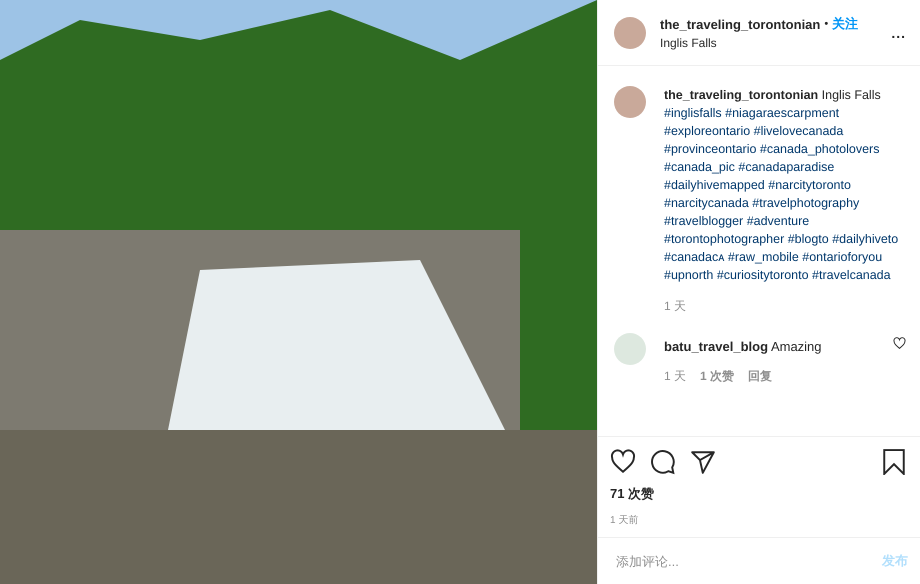 Image resolution: width=920 pixels, height=584 pixels. Describe the element at coordinates (786, 167) in the screenshot. I see `hashtag-link: #canadaparadise` at that location.